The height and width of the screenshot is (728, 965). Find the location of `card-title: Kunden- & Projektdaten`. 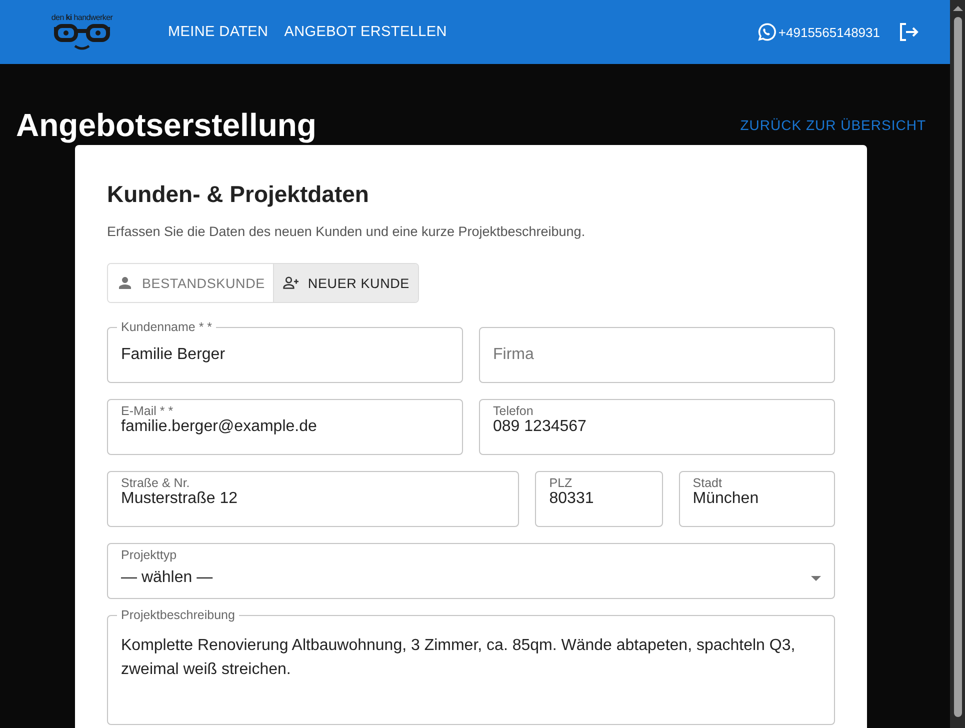

card-title: Kunden- & Projektdaten is located at coordinates (238, 194).